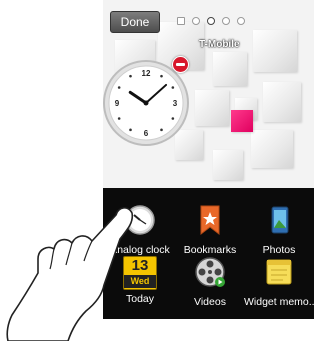 This screenshot has height=341, width=331. I want to click on page-indicator, so click(211, 21).